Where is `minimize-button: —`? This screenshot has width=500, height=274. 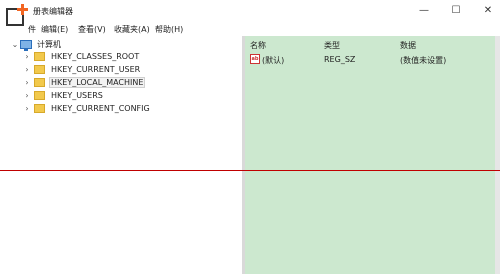
minimize-button: — is located at coordinates (424, 11).